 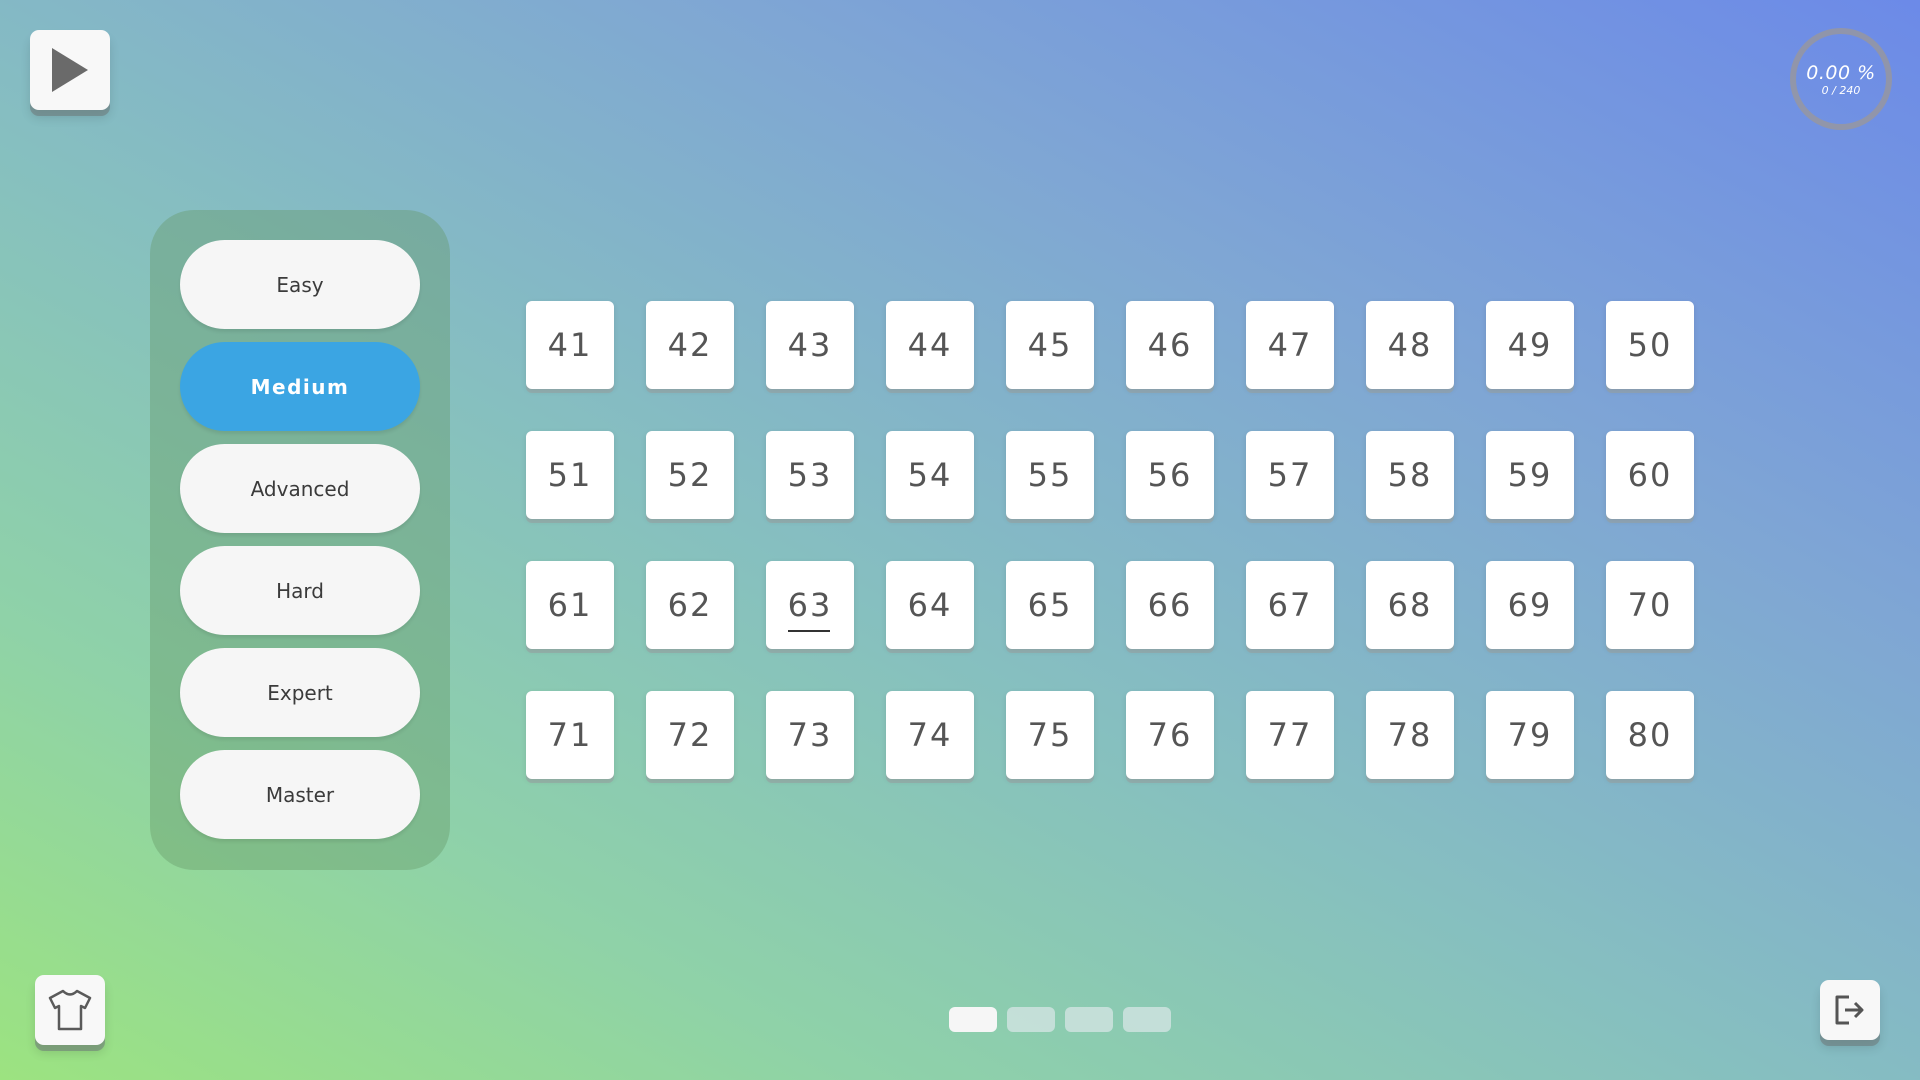 I want to click on level-label: 56, so click(x=1170, y=475).